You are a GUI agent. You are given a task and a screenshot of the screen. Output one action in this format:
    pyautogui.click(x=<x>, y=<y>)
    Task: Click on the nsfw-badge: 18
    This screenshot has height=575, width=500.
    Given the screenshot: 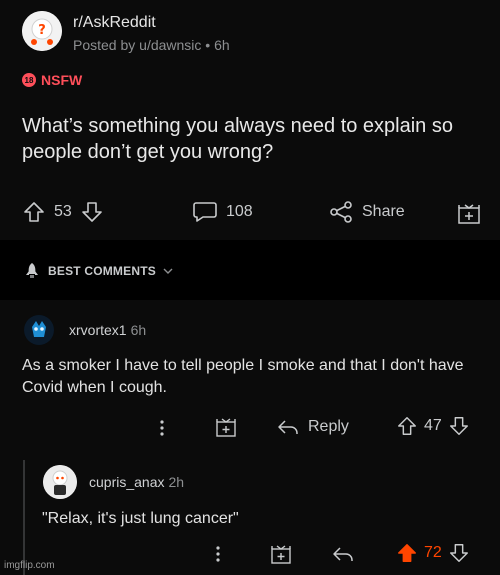 What is the action you would take?
    pyautogui.click(x=29, y=80)
    